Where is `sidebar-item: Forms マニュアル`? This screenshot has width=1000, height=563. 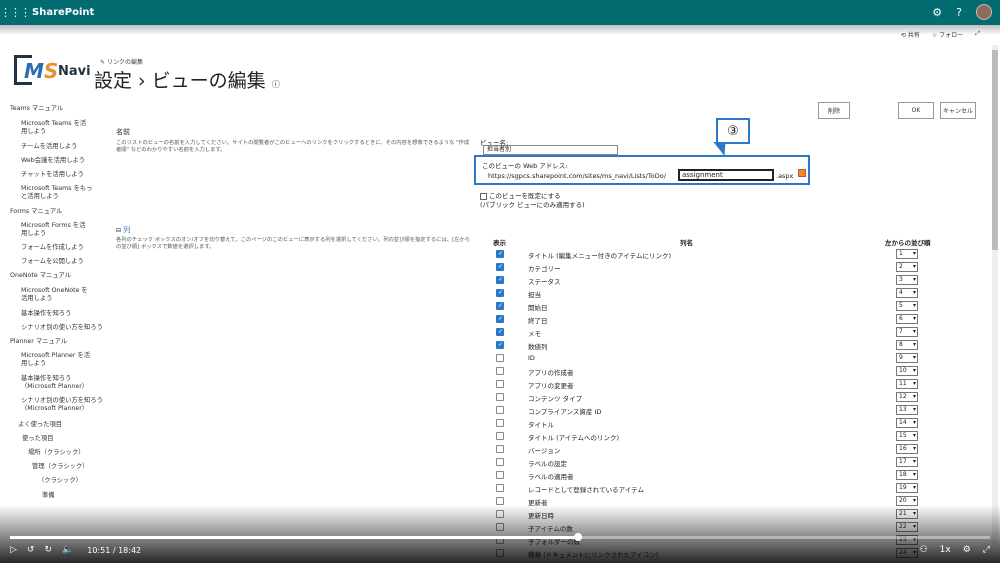 sidebar-item: Forms マニュアル is located at coordinates (36, 212).